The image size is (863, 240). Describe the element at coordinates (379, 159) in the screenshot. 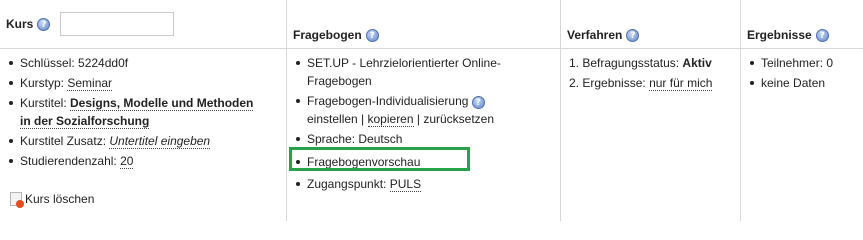

I see `highlight-box` at that location.